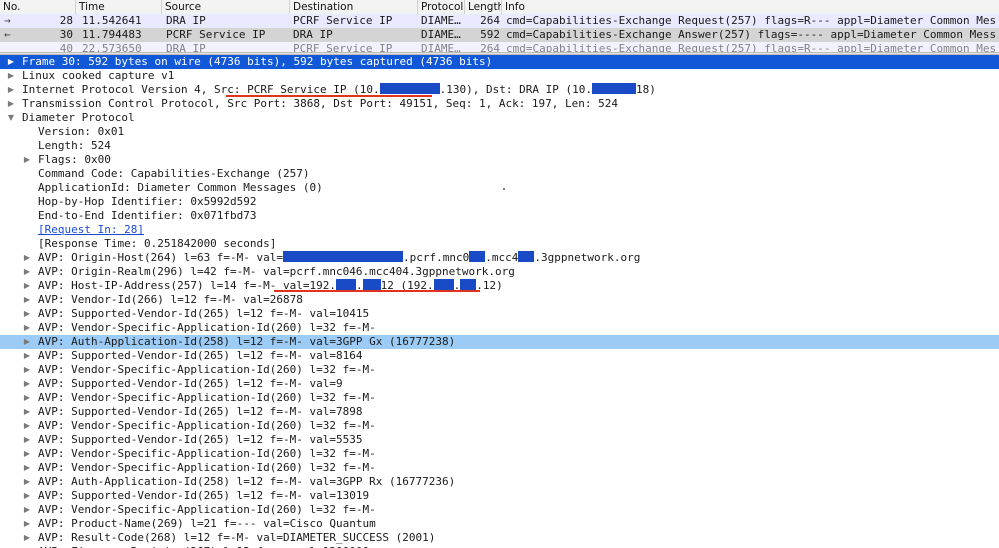 Image resolution: width=999 pixels, height=548 pixels. What do you see at coordinates (112, 34) in the screenshot?
I see `packet-time: 11.794483` at bounding box center [112, 34].